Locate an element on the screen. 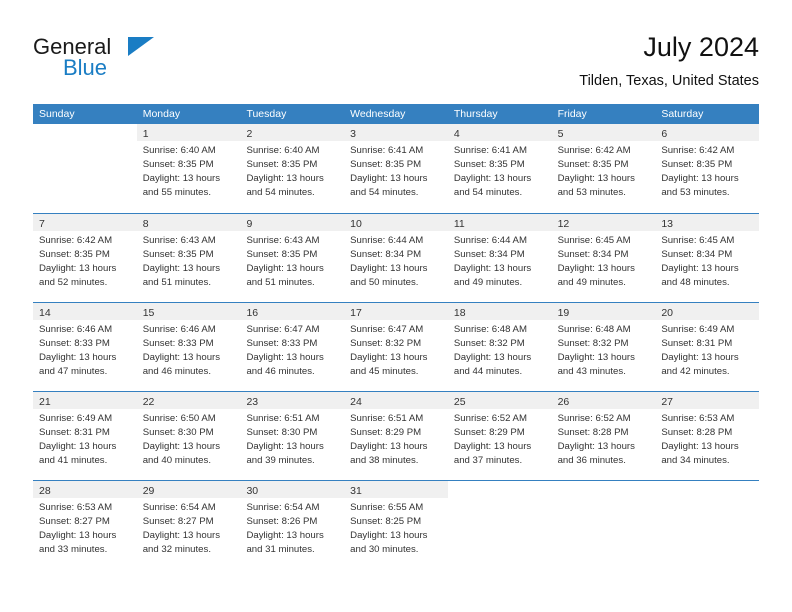 Image resolution: width=792 pixels, height=612 pixels. weekday-header-thursday: Thursday is located at coordinates (475, 114).